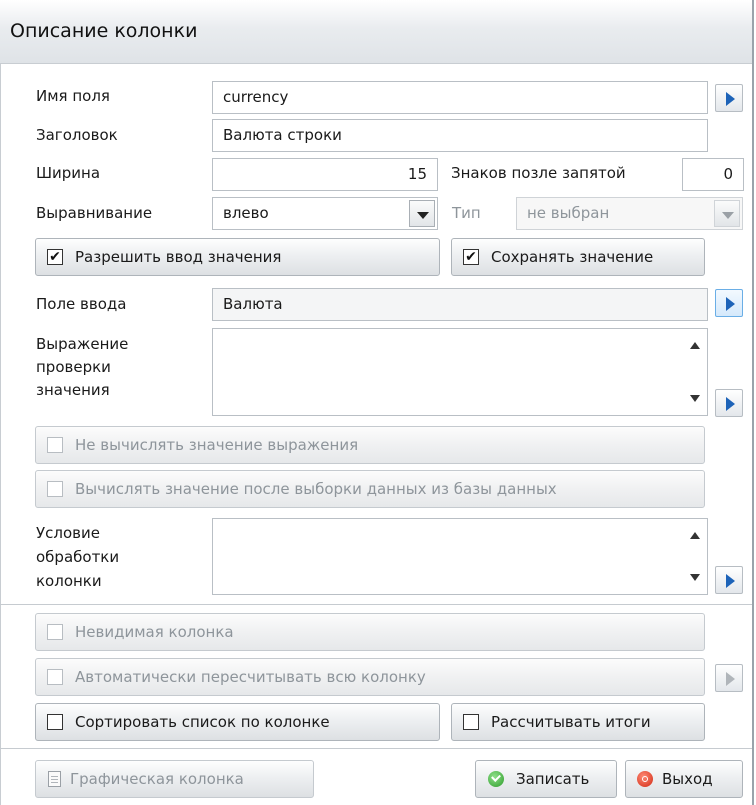 The image size is (756, 805). Describe the element at coordinates (553, 779) in the screenshot. I see `save-button-label: Записать` at that location.